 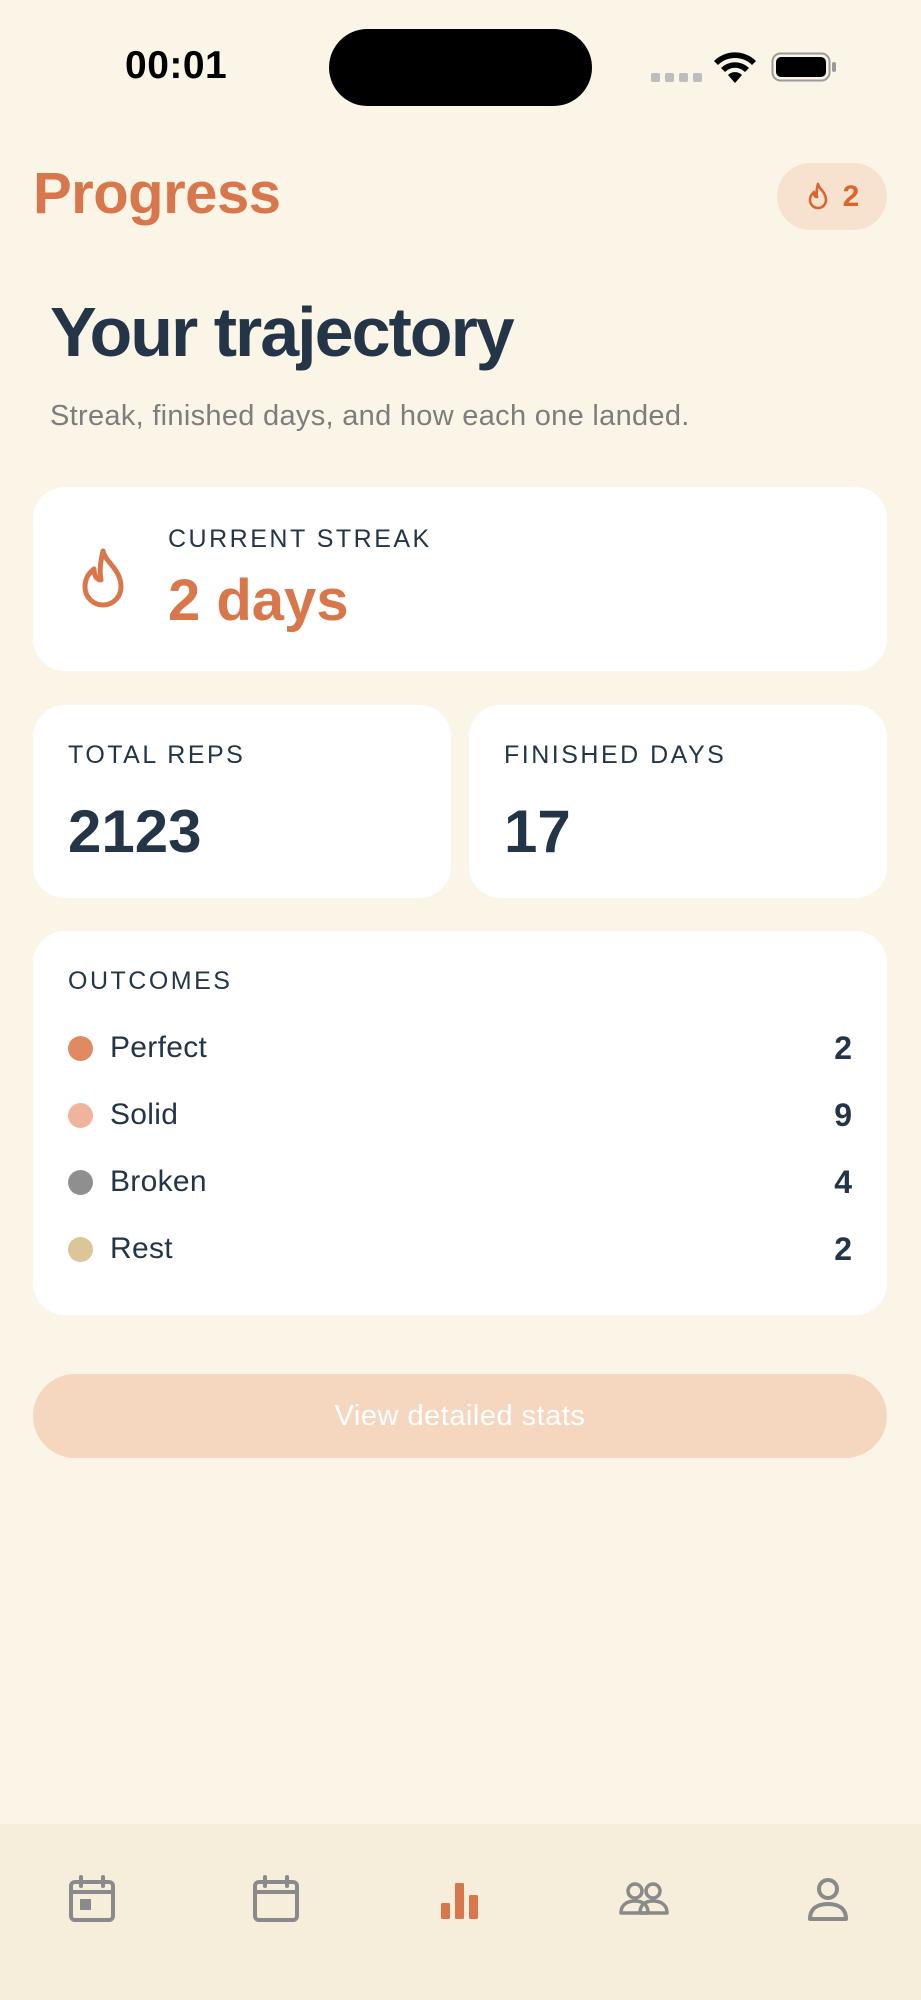 What do you see at coordinates (735, 67) in the screenshot?
I see `wifi-icon` at bounding box center [735, 67].